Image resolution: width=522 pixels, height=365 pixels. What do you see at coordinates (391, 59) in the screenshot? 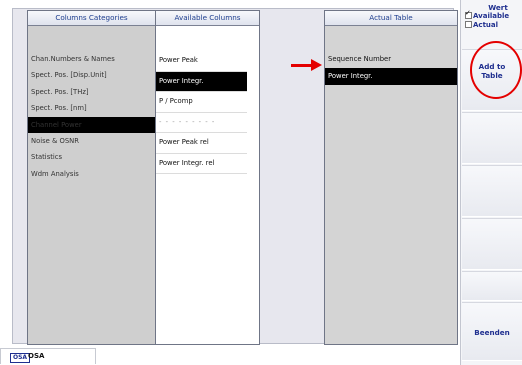
I see `actual-item-sequence-number: Sequence Number` at bounding box center [391, 59].